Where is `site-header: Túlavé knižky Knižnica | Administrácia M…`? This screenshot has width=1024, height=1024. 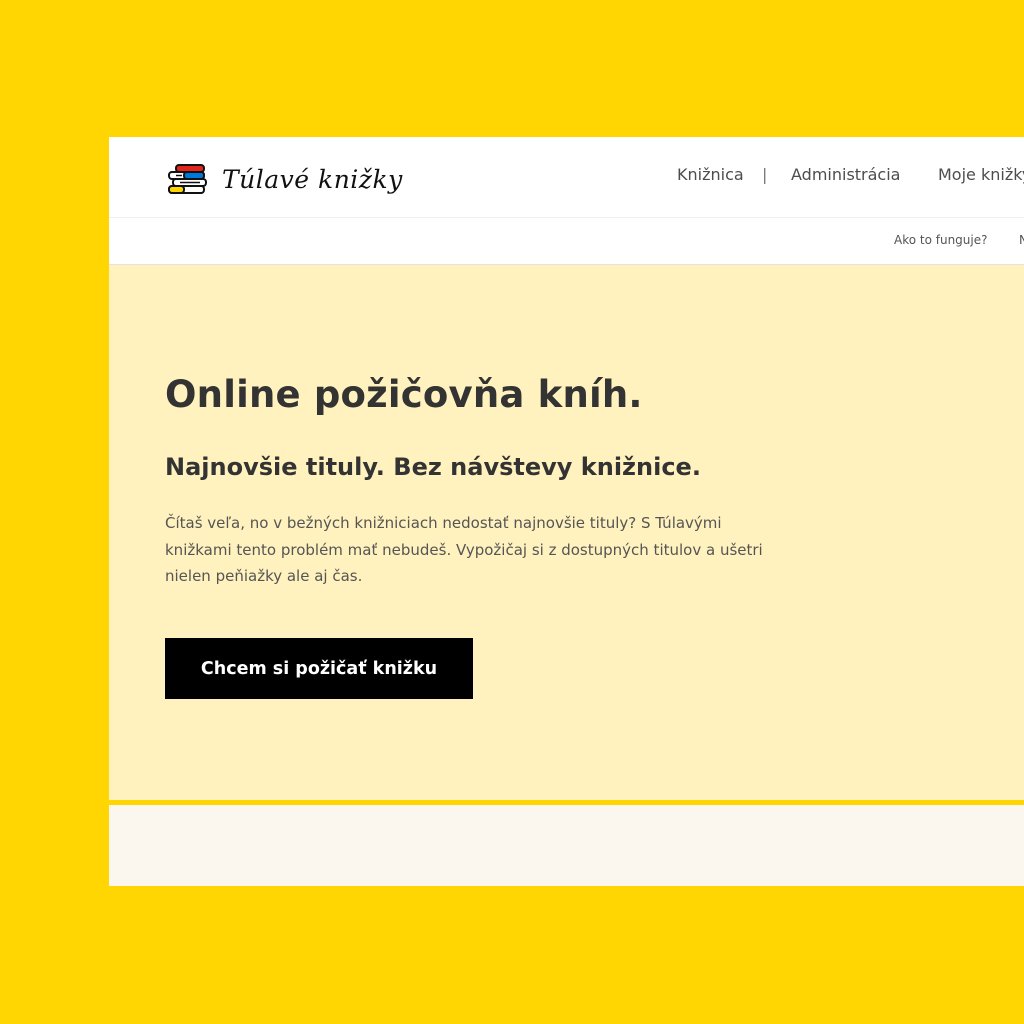
site-header: Túlavé knižky Knižnica | Administrácia M… is located at coordinates (566, 177).